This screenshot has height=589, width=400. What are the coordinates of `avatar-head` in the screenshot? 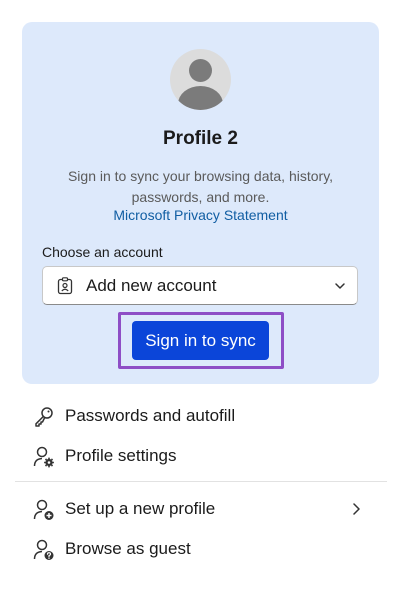 It's located at (200, 70).